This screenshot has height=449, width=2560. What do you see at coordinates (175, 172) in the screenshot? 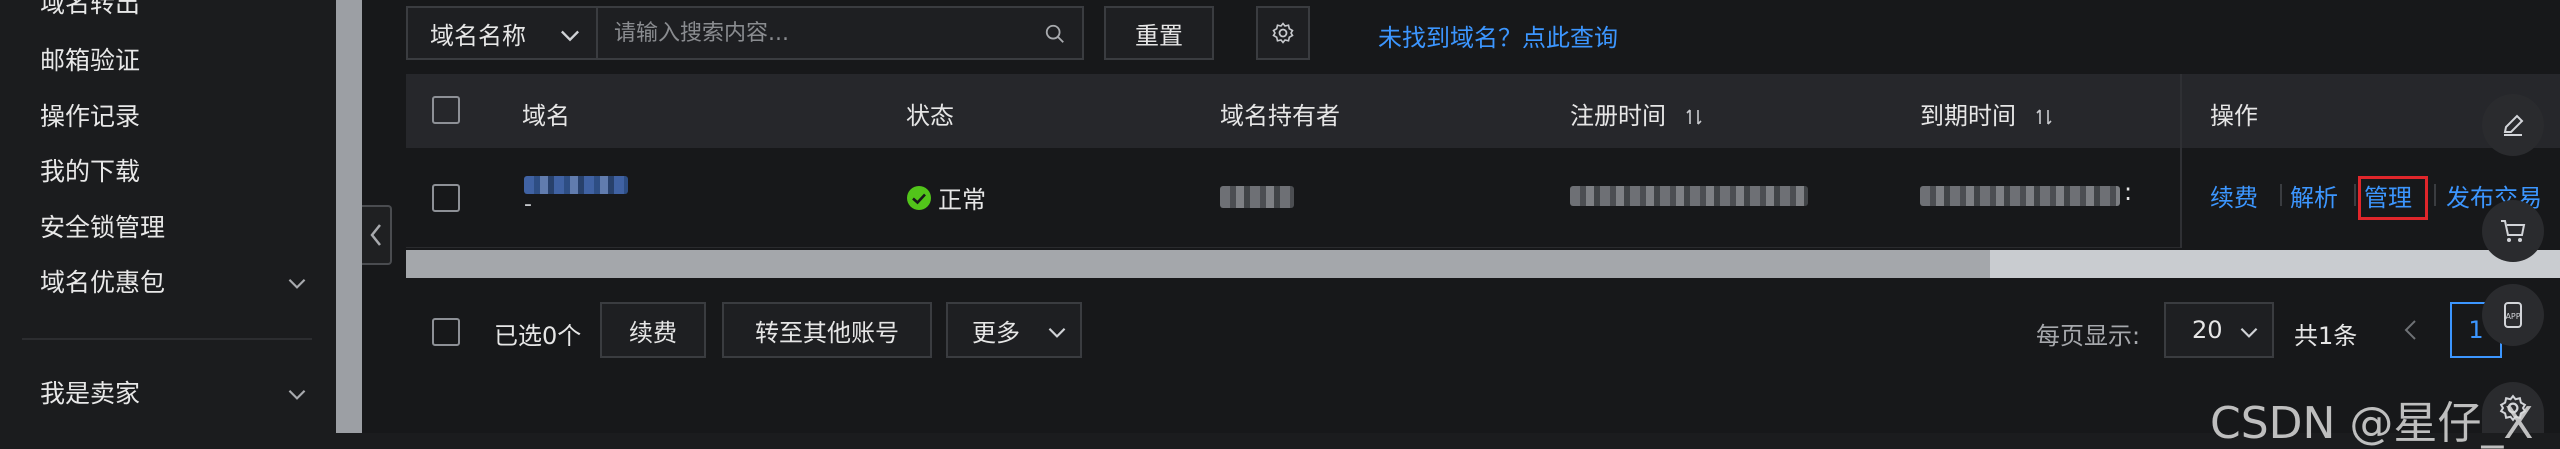
I see `sidebar-item-my-downloads: 我的下载` at bounding box center [175, 172].